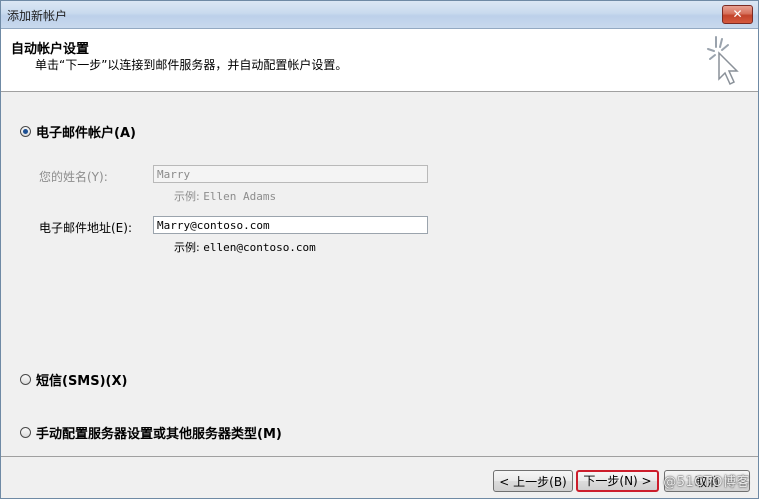 The image size is (759, 499). What do you see at coordinates (37, 16) in the screenshot?
I see `window-title: 添加新帐户` at bounding box center [37, 16].